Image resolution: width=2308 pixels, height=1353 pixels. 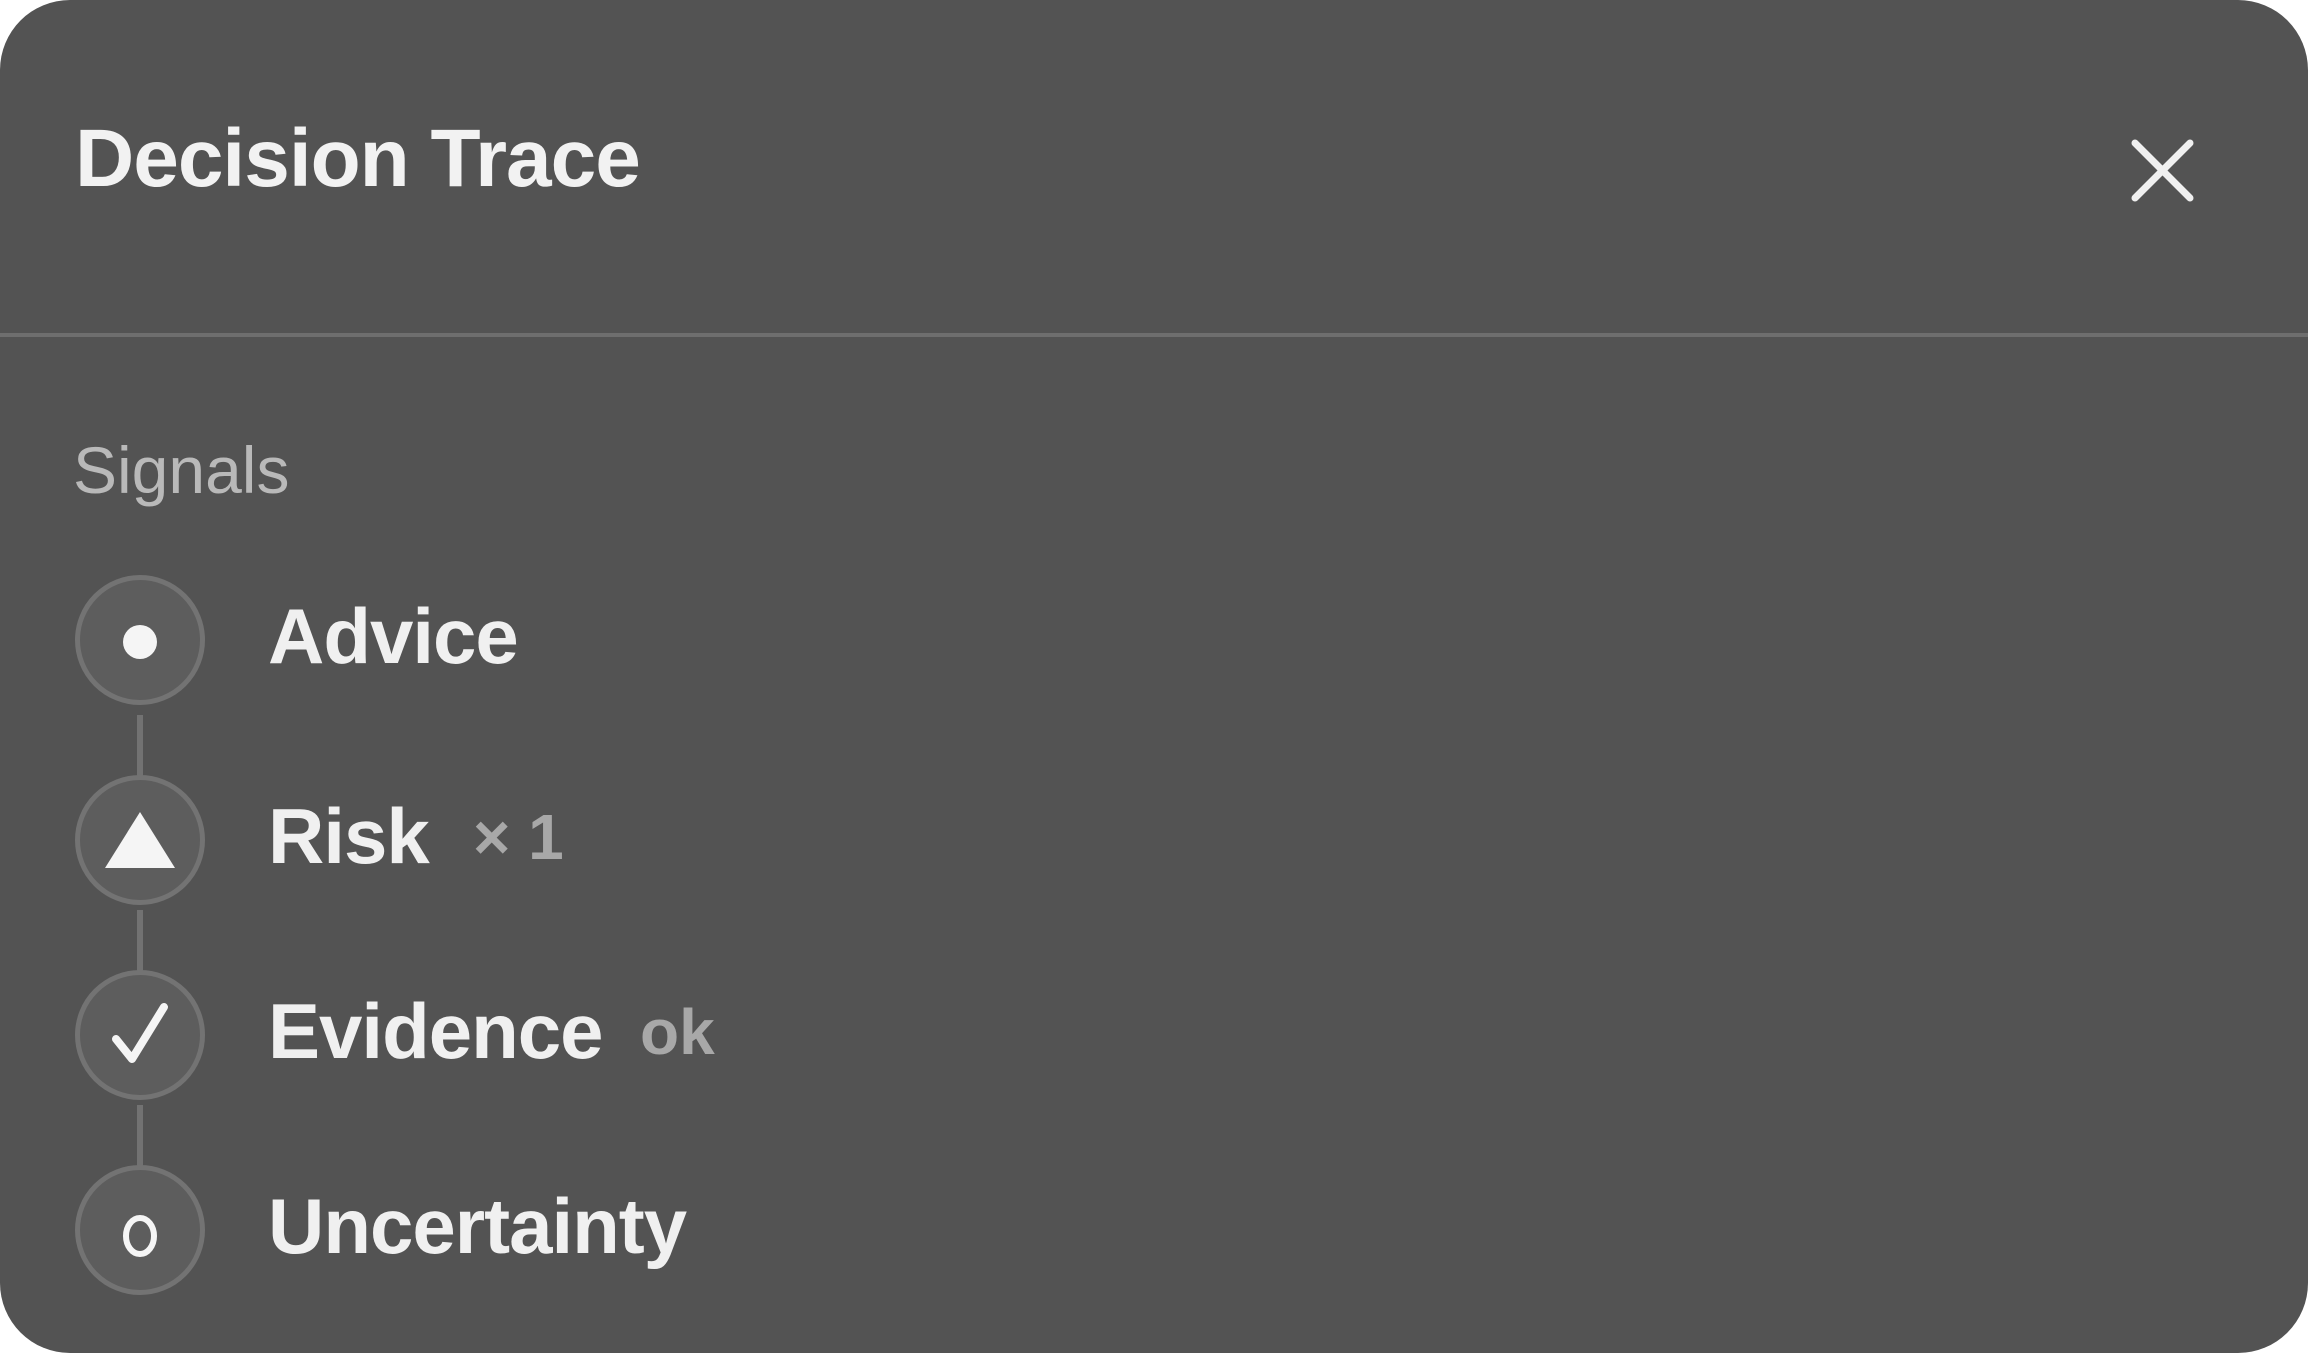 I want to click on signal-status-text: ok, so click(x=677, y=1032).